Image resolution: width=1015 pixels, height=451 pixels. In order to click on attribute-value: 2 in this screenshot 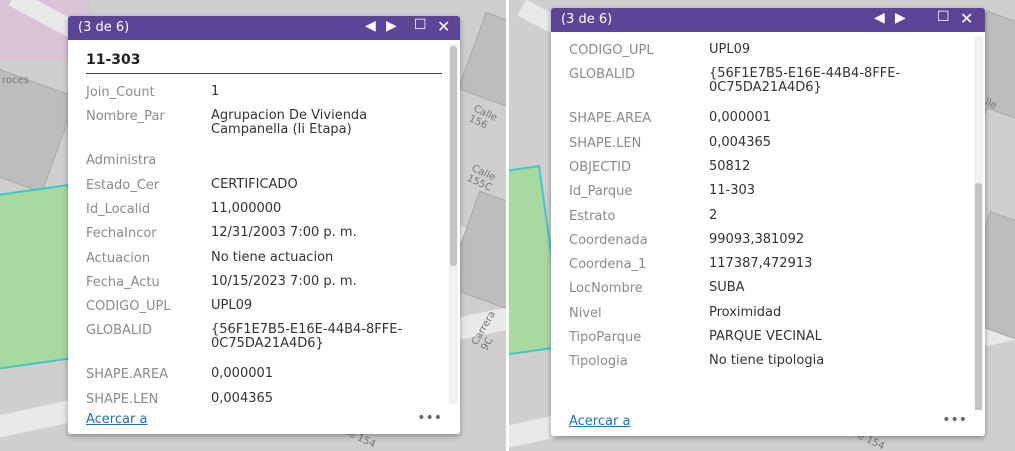, I will do `click(713, 215)`.